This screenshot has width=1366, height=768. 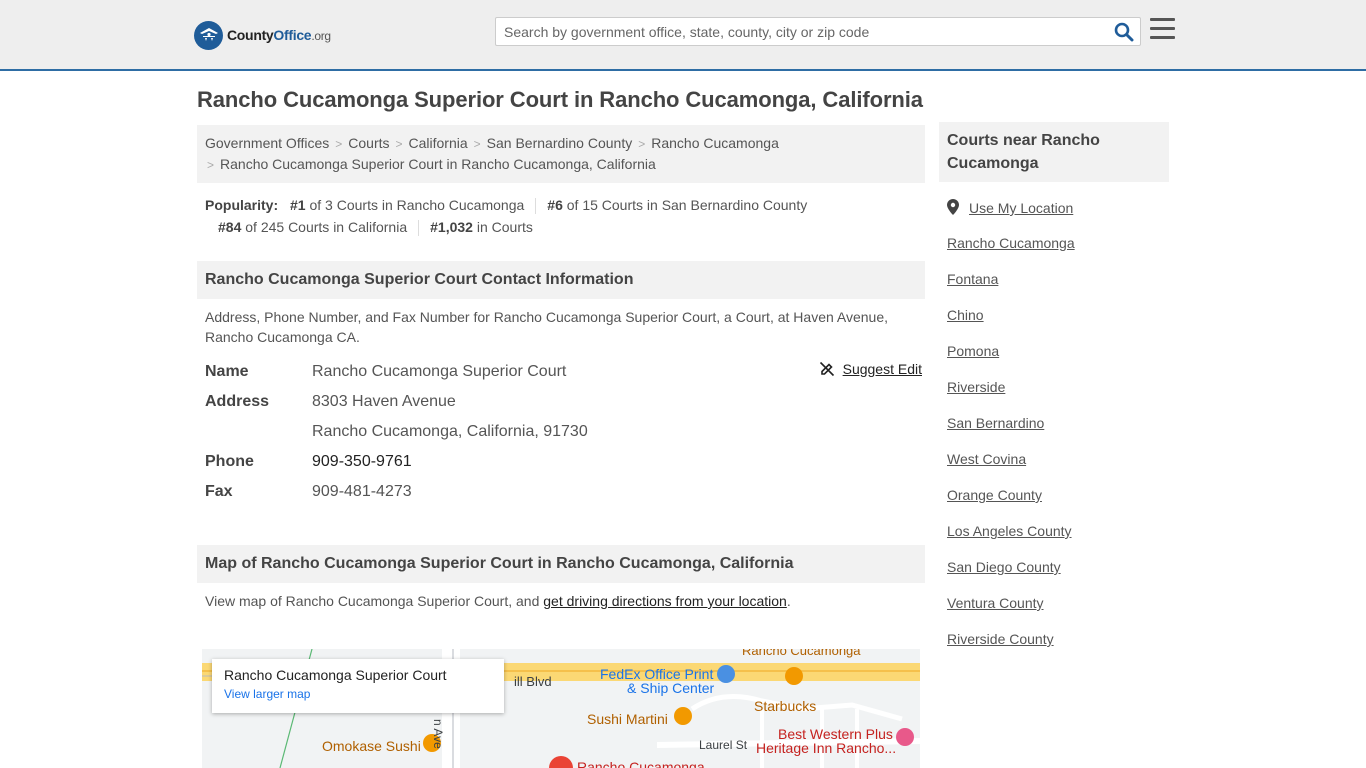 I want to click on breadcrumb-rancho-cucamonga: Rancho Cucamonga, so click(x=715, y=143).